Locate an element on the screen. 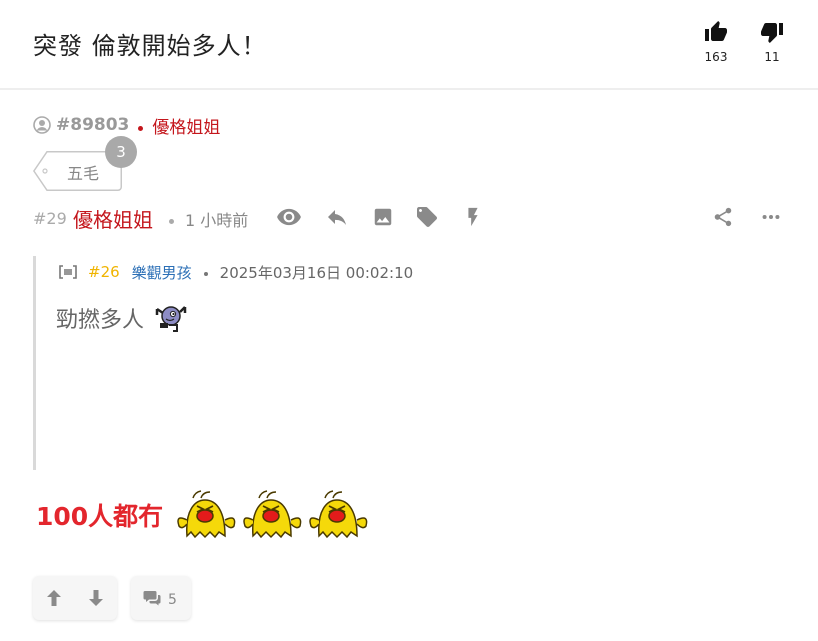  image-button is located at coordinates (383, 217).